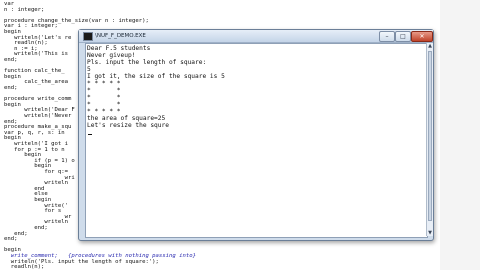 The height and width of the screenshot is (270, 480). I want to click on console-titlebar: \NUF_F_DEMO.EXE – □ ✕, so click(256, 36).